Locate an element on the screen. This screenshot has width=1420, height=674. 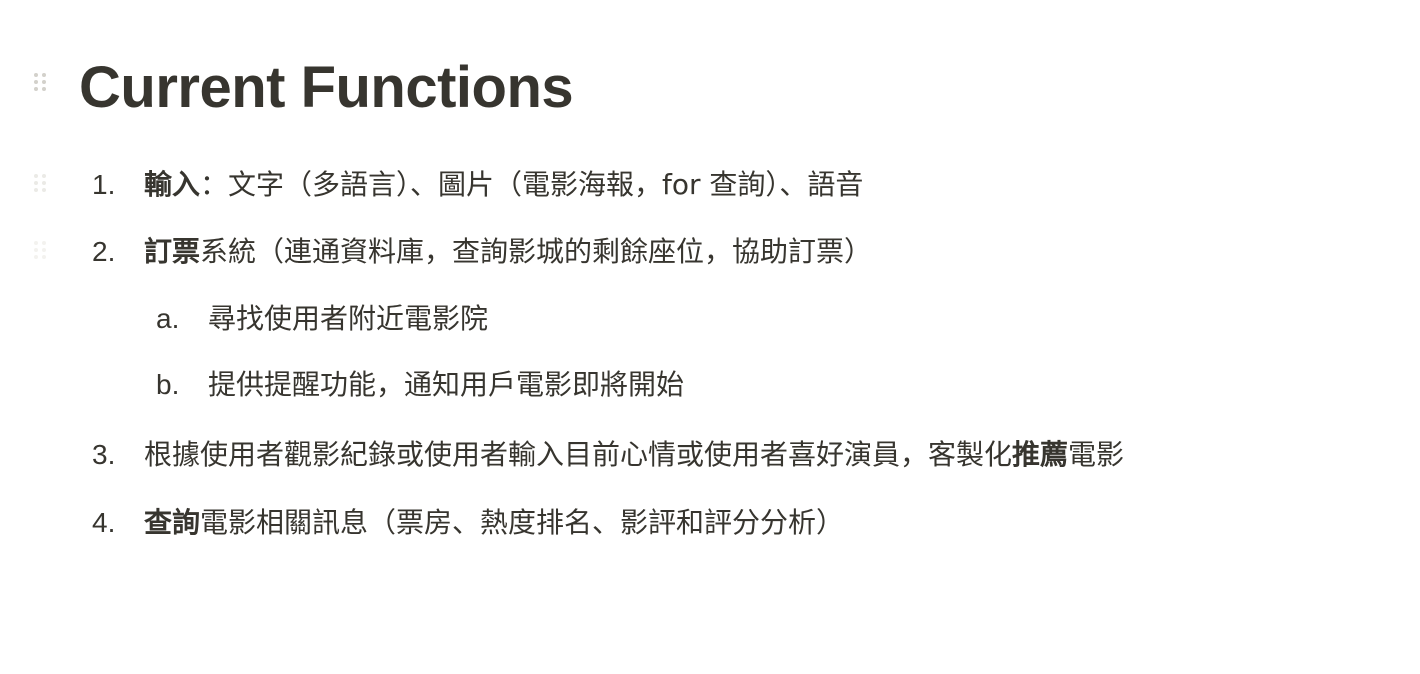
list-item-rest: 電影相關訊息（票房、熱度排名、影評和評分分析） is located at coordinates (522, 522).